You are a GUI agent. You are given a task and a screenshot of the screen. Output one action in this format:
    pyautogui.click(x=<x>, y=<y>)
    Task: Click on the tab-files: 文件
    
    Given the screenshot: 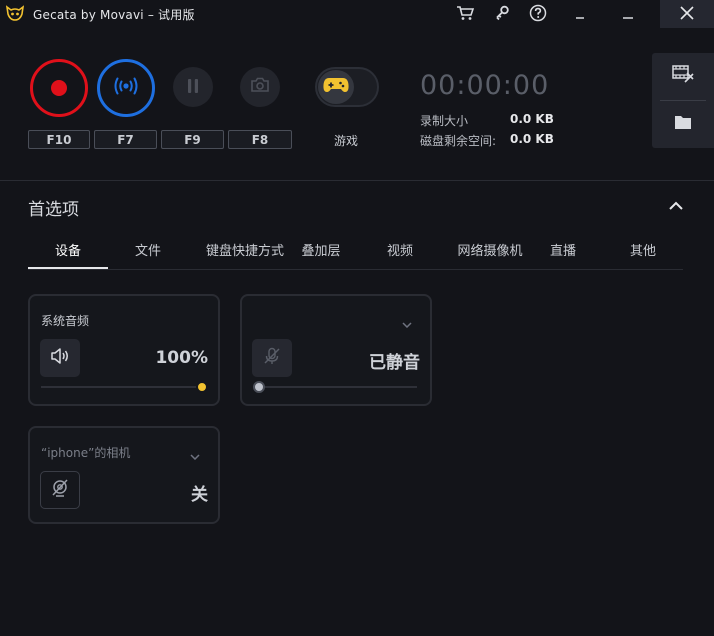 What is the action you would take?
    pyautogui.click(x=148, y=249)
    